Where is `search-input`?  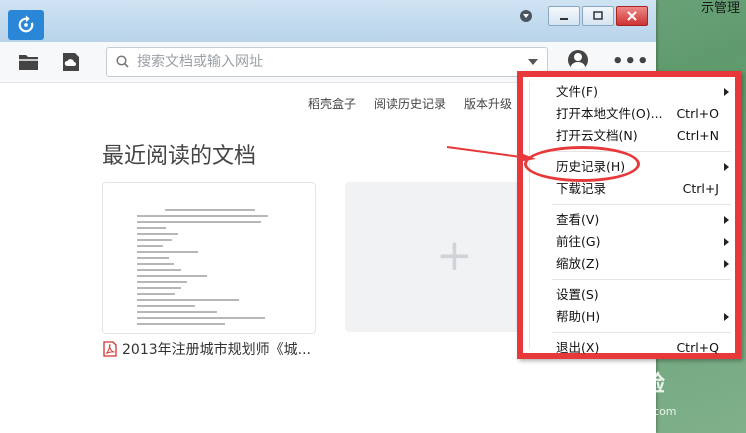 search-input is located at coordinates (327, 62).